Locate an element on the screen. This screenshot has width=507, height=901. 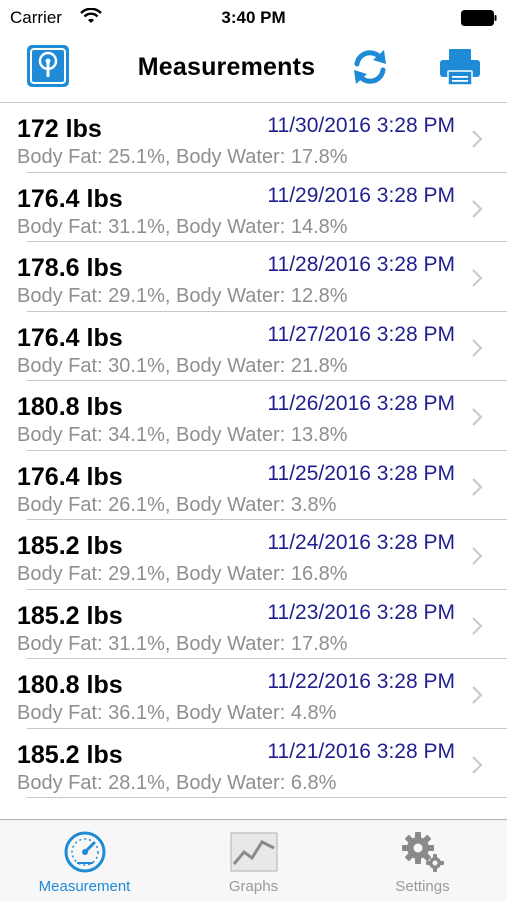
measurement-detail: Body Fat: 31.1%, Body Water: 14.8% is located at coordinates (182, 226).